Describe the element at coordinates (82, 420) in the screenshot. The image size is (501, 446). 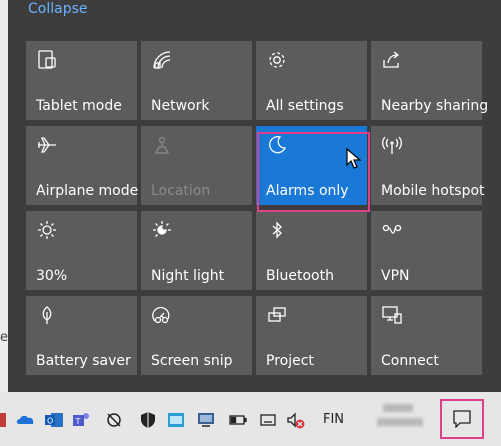
I see `teams-icon: T` at that location.